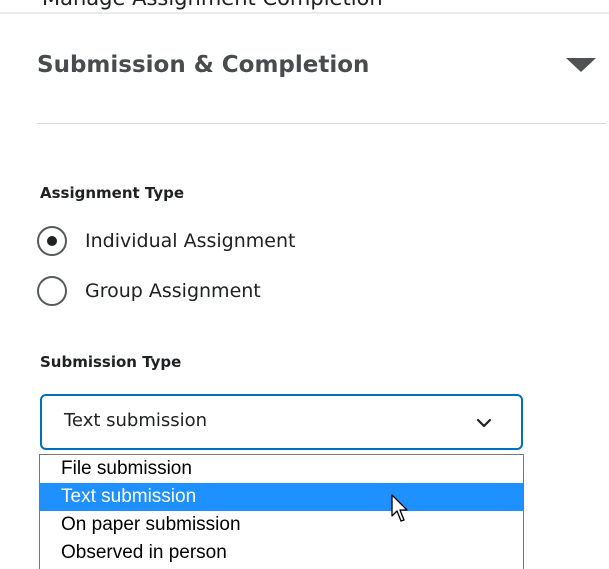  I want to click on radio-button-checked, so click(52, 241).